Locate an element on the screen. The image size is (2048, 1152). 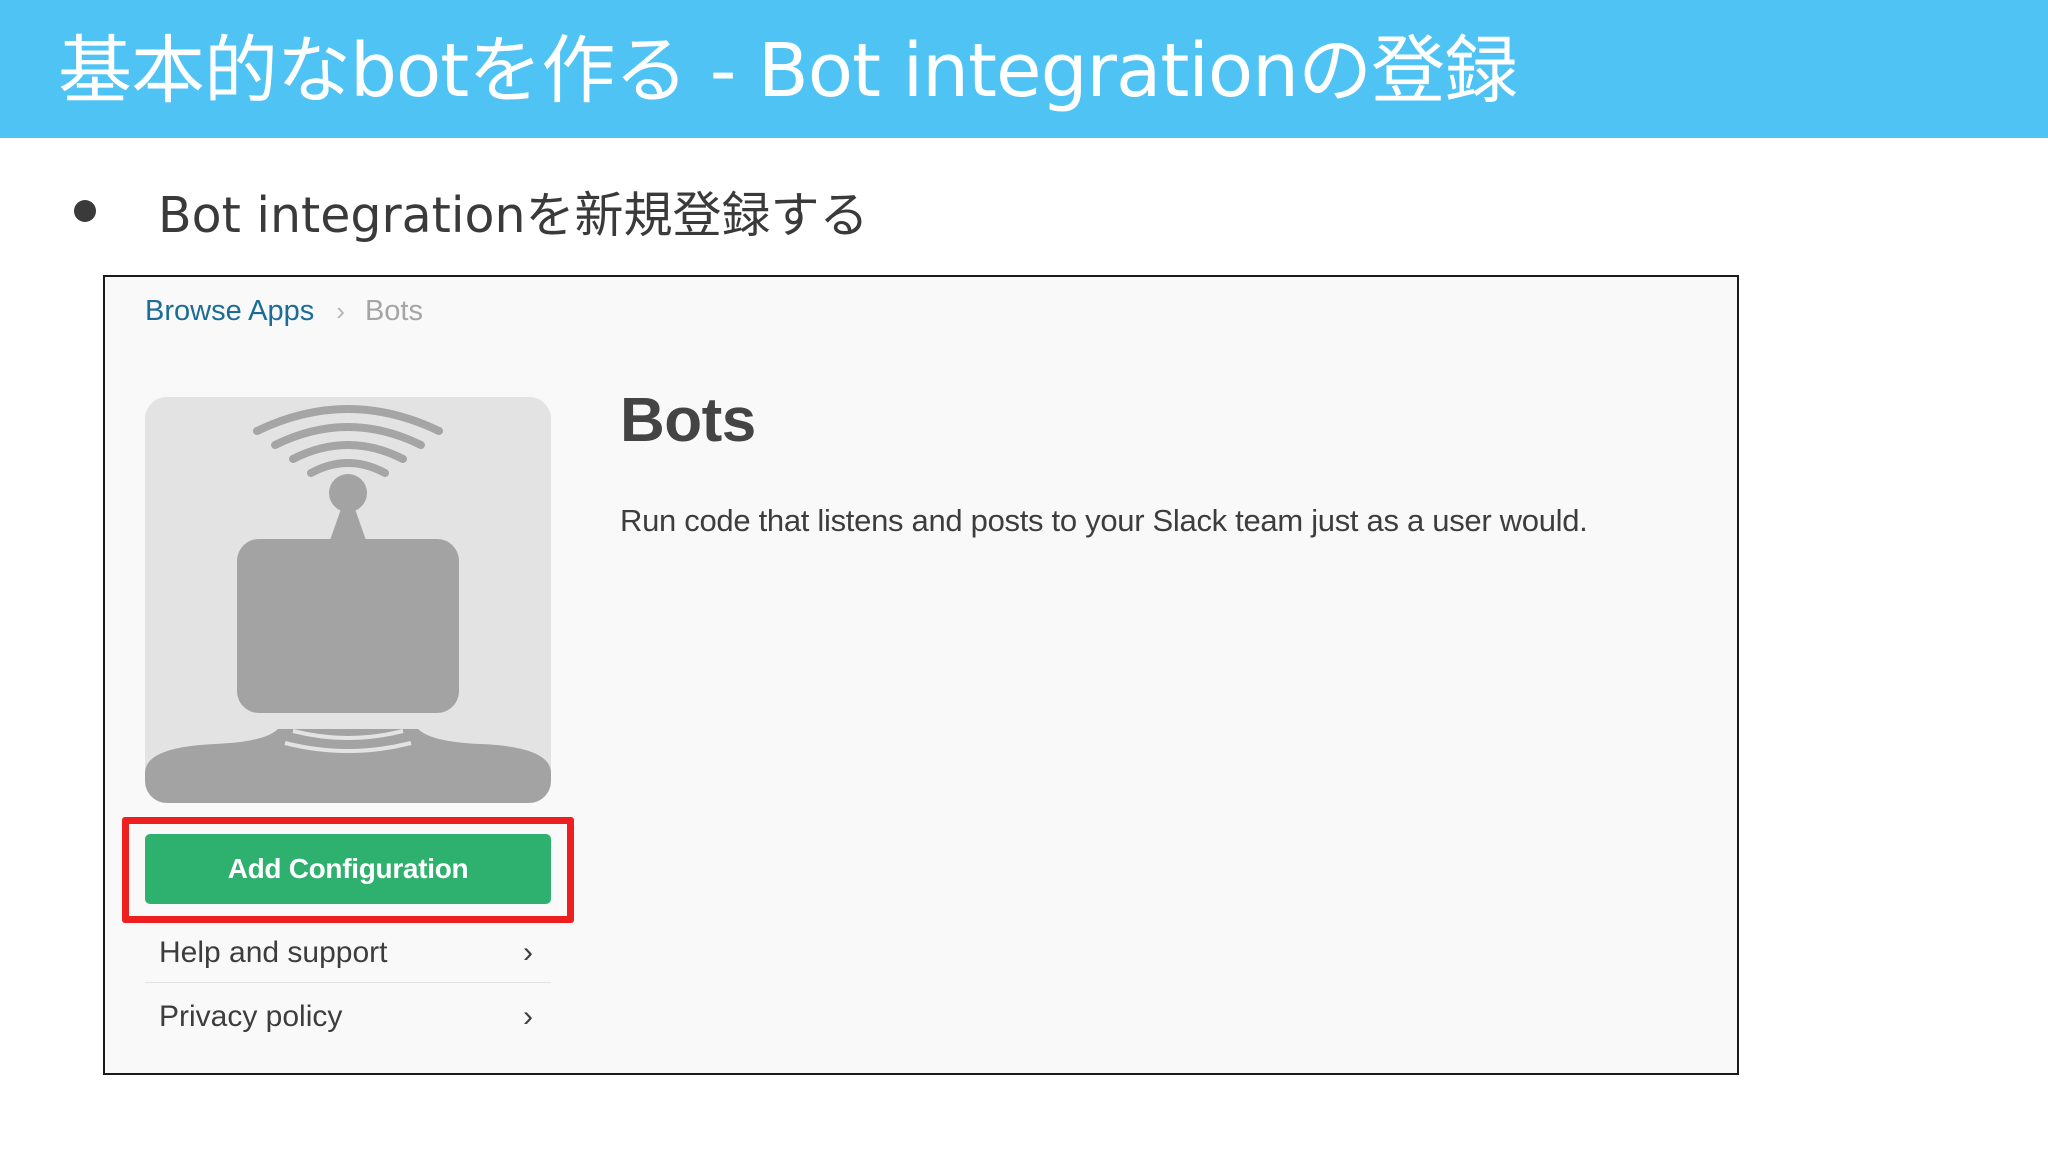
slide-title-bar: 基本的なbotを作る - Bot integrationの登録 is located at coordinates (1024, 69).